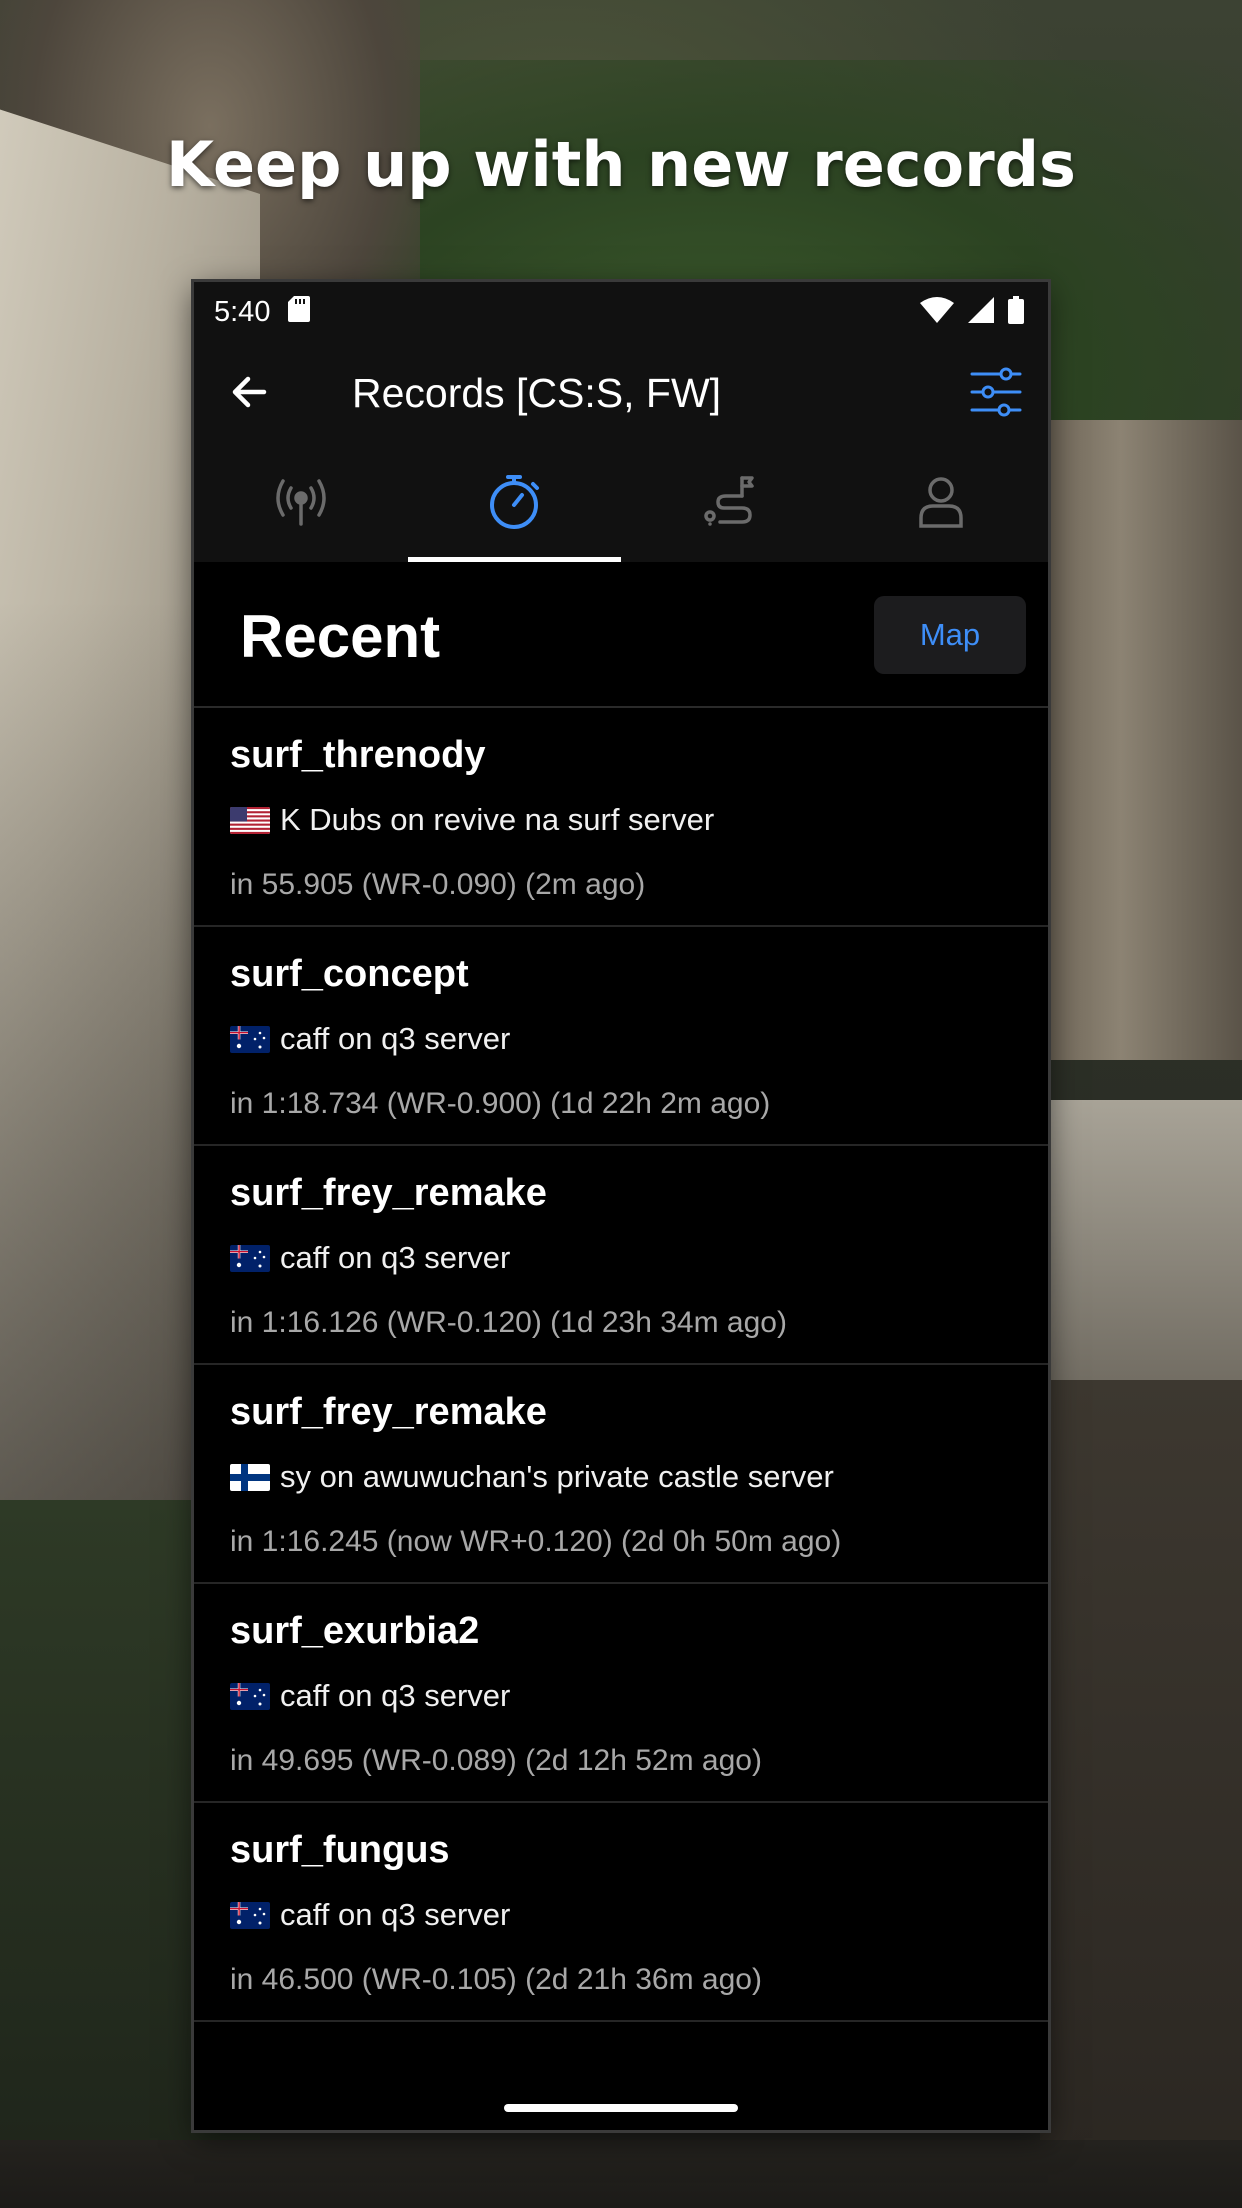 This screenshot has width=1242, height=2208. I want to click on tab-maps, so click(728, 502).